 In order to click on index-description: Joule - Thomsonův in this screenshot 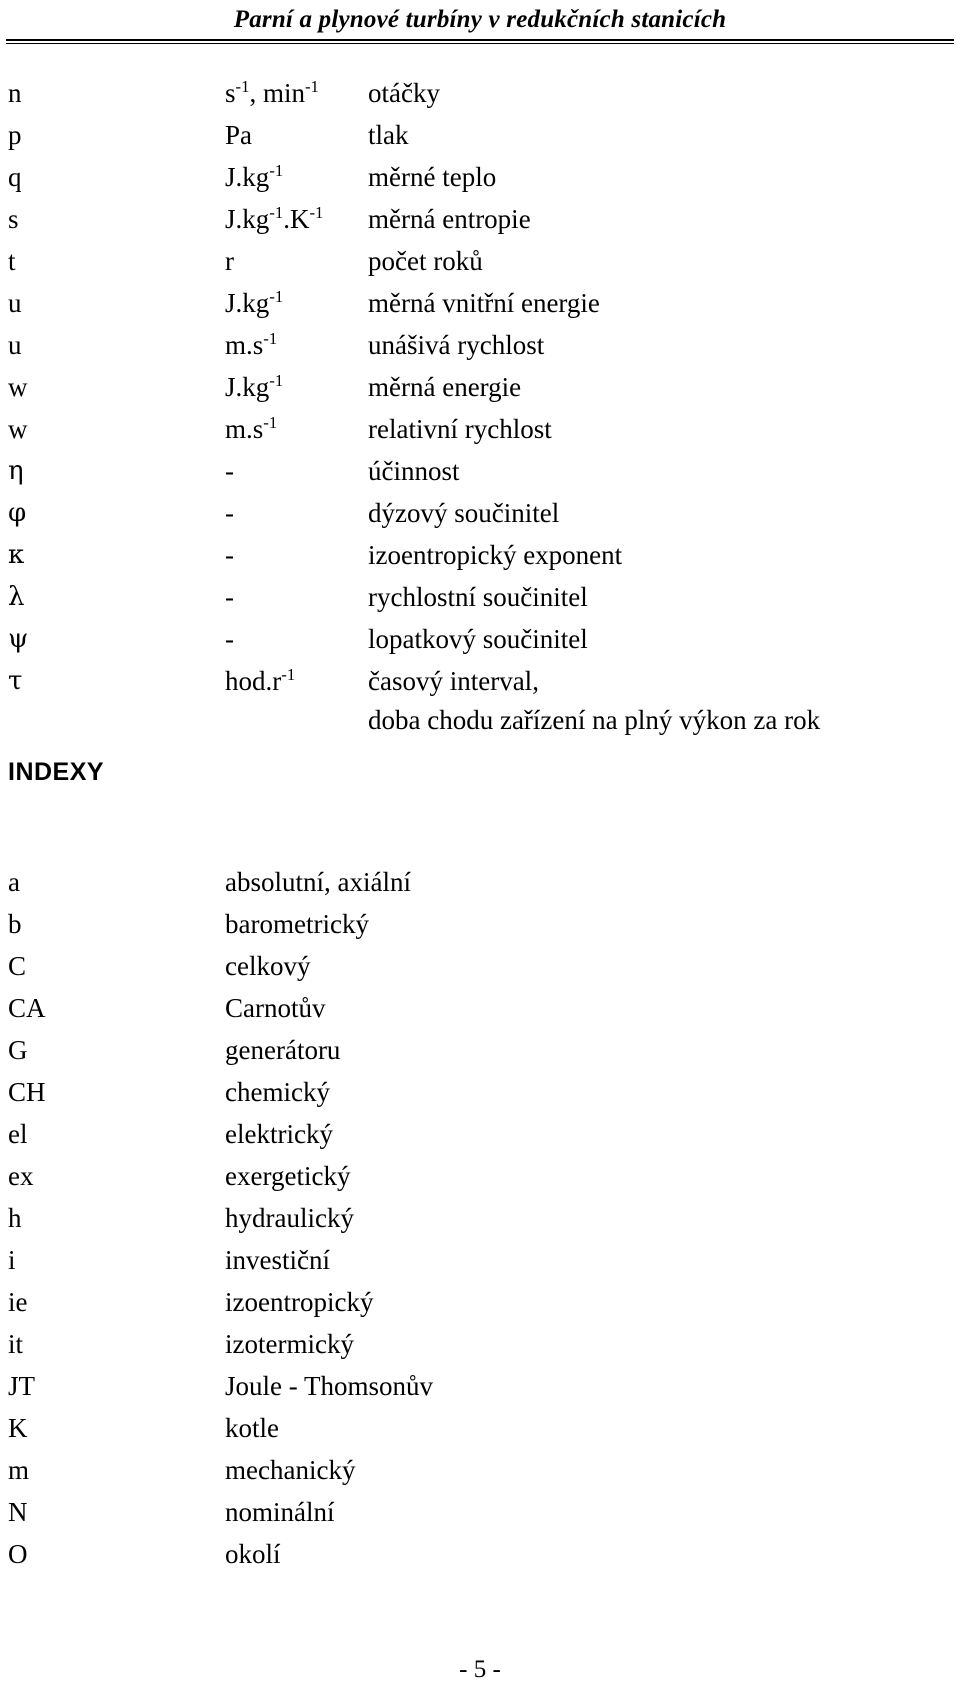, I will do `click(329, 1386)`.